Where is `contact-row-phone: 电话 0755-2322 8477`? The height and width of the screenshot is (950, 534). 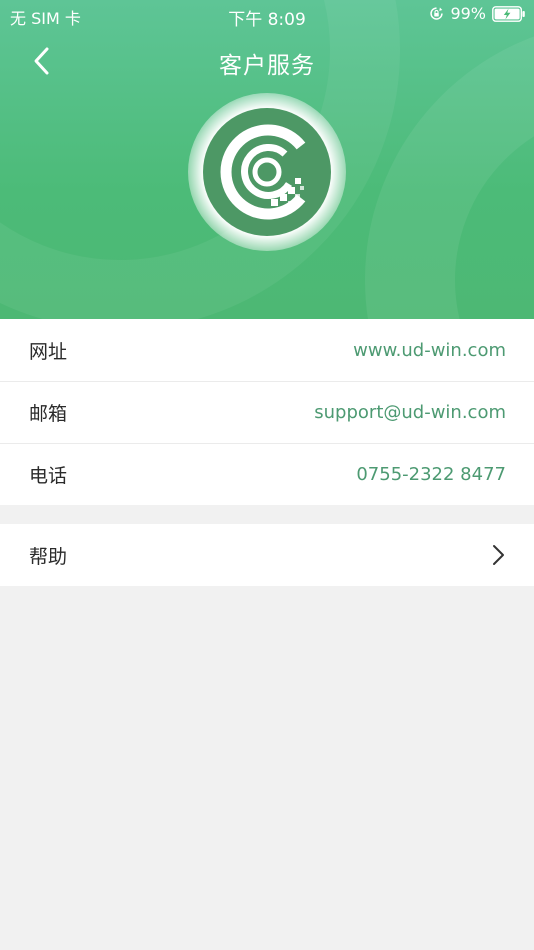 contact-row-phone: 电话 0755-2322 8477 is located at coordinates (267, 474).